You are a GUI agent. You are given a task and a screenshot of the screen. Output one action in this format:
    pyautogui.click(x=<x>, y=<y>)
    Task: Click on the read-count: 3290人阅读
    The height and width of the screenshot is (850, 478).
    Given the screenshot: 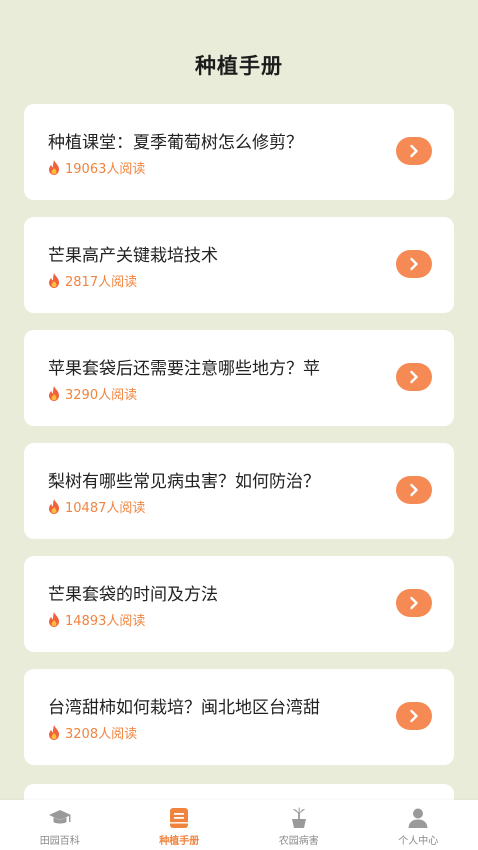 What is the action you would take?
    pyautogui.click(x=101, y=395)
    